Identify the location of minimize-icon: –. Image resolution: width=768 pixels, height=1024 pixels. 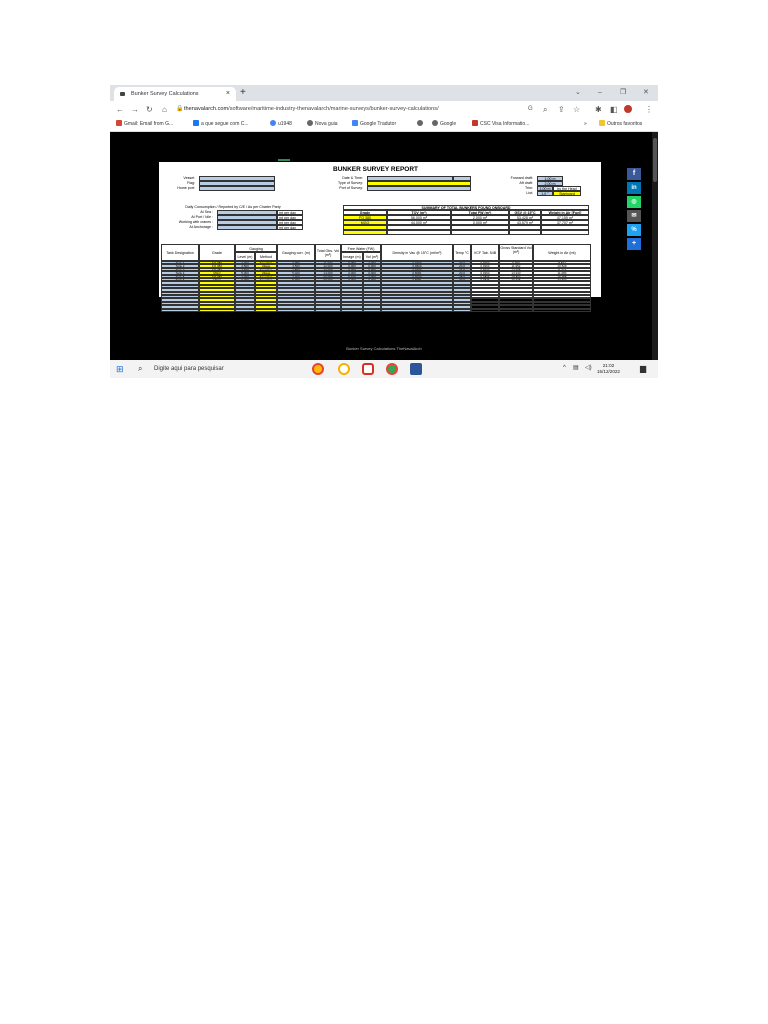
(600, 93).